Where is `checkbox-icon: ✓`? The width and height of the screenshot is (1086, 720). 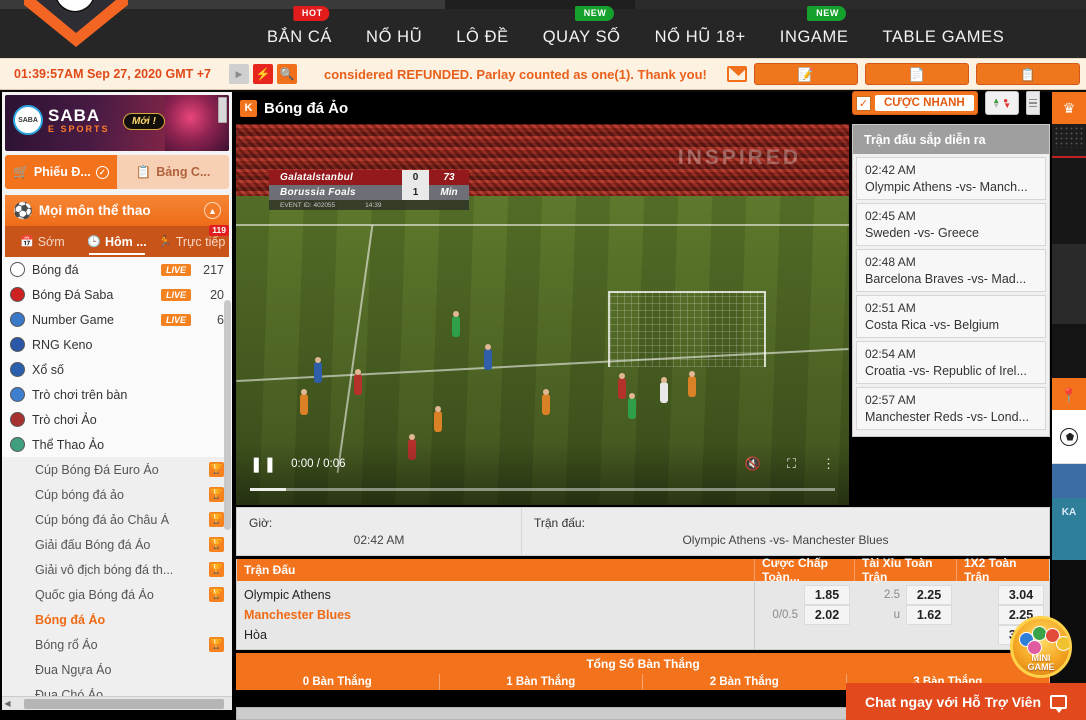 checkbox-icon: ✓ is located at coordinates (863, 103).